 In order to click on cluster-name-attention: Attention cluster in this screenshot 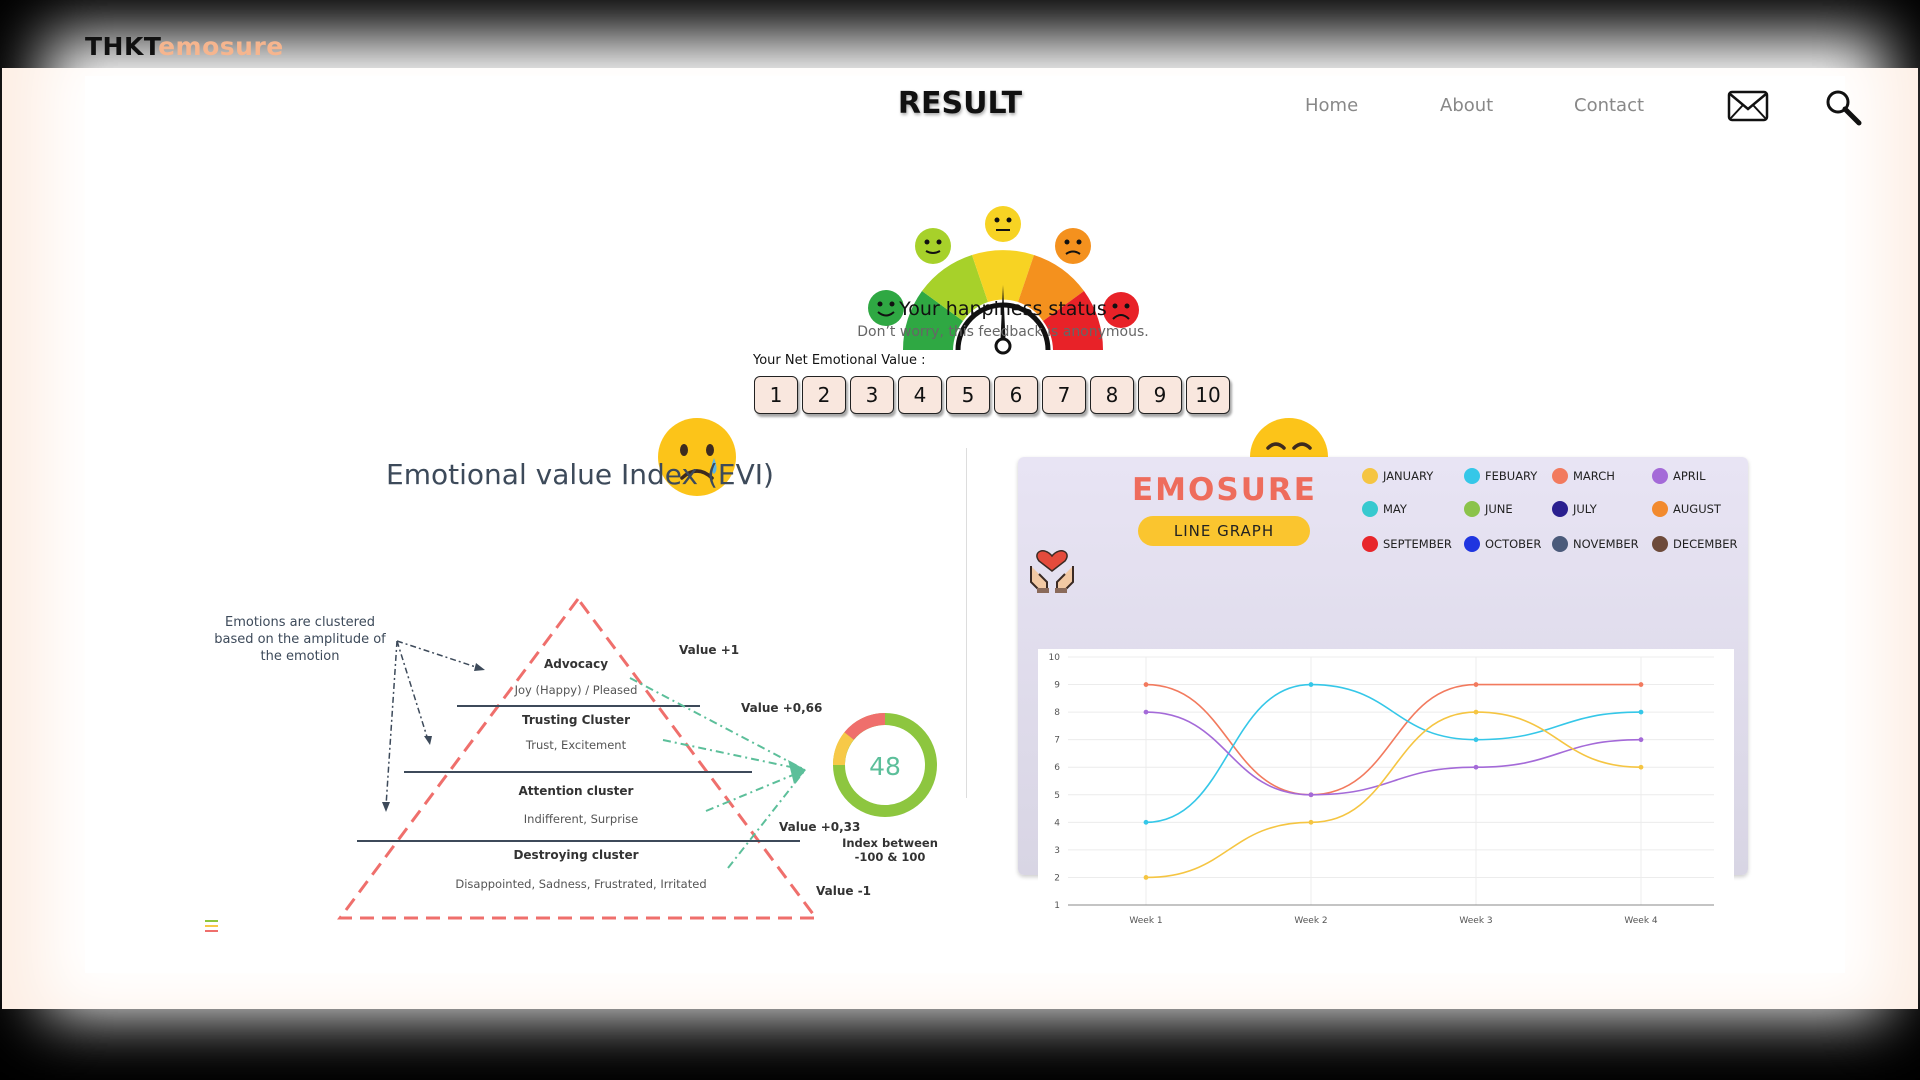, I will do `click(576, 791)`.